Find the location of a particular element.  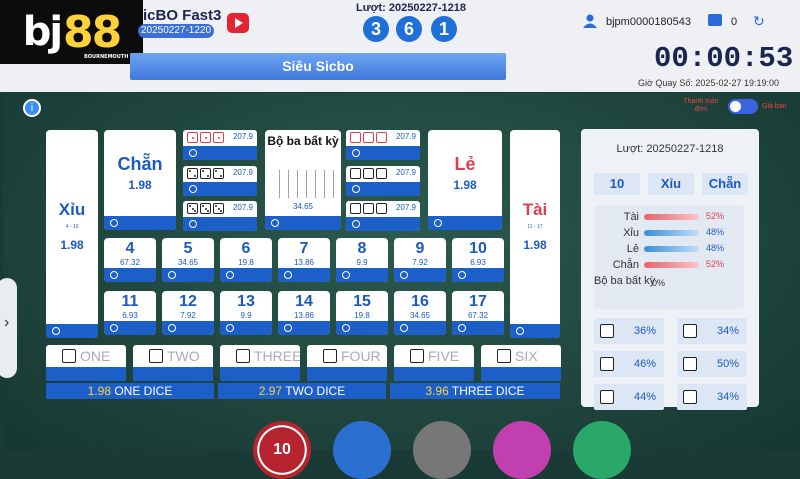

bet-chan: Chẵn 1.98 is located at coordinates (140, 180).